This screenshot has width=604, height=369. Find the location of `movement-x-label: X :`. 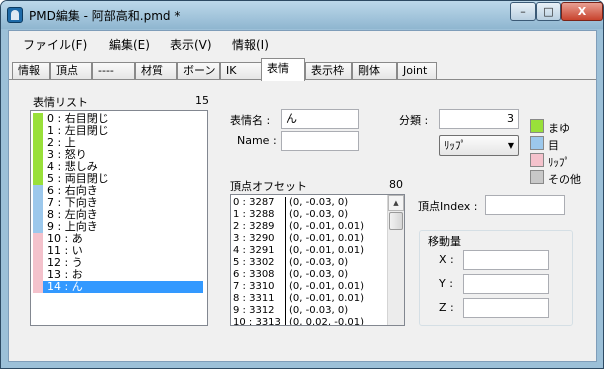

movement-x-label: X : is located at coordinates (446, 259).